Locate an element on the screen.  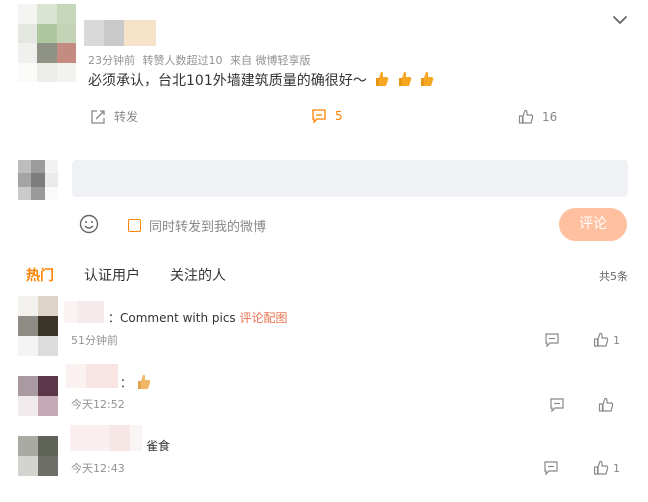
repost-checkbox is located at coordinates (134, 225).